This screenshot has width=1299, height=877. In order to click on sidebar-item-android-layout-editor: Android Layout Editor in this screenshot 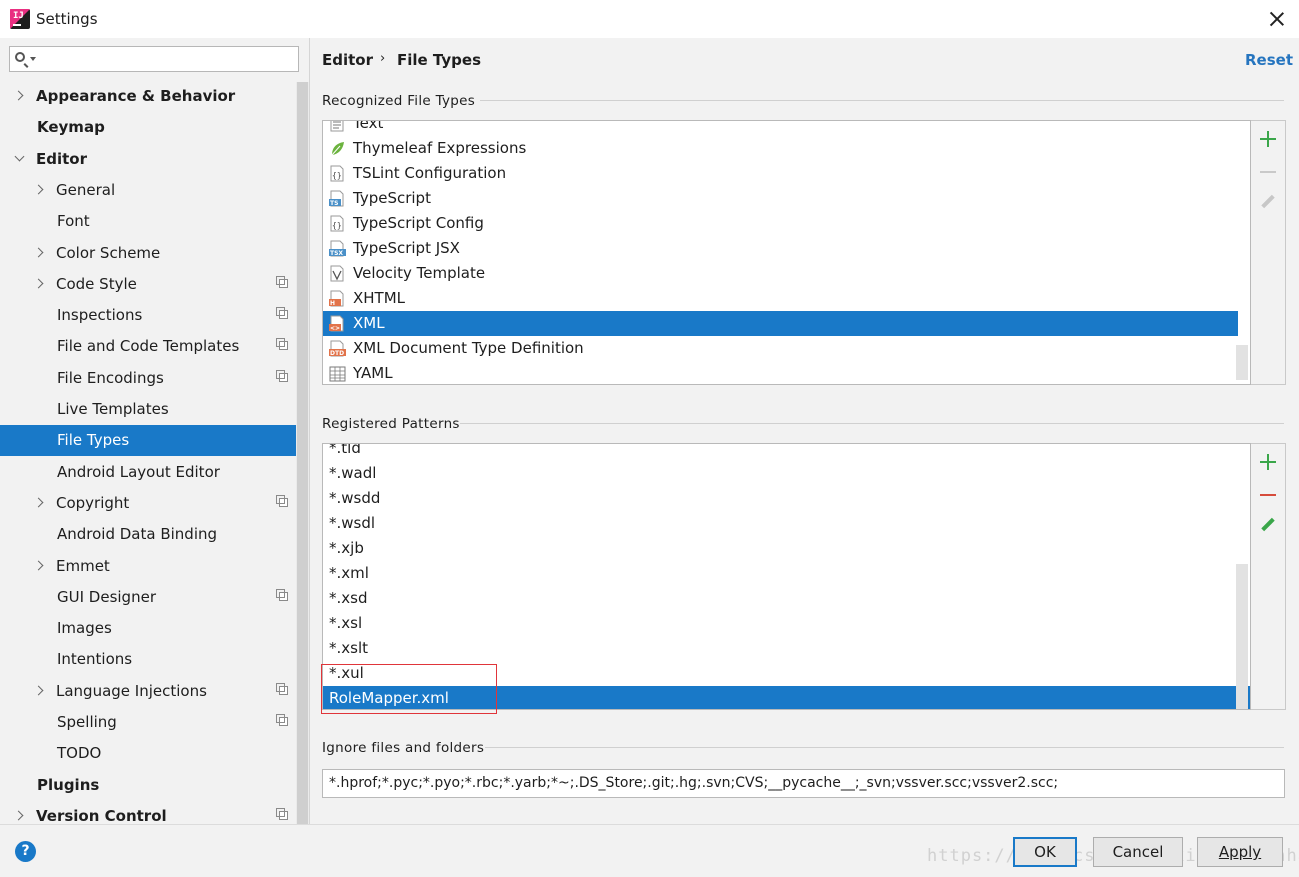, I will do `click(148, 472)`.